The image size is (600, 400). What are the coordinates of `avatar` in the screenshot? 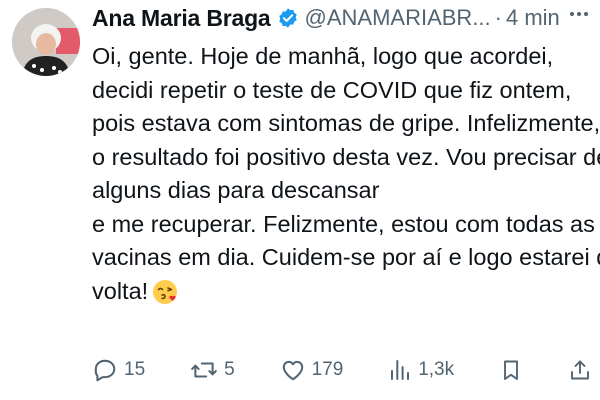 It's located at (46, 42).